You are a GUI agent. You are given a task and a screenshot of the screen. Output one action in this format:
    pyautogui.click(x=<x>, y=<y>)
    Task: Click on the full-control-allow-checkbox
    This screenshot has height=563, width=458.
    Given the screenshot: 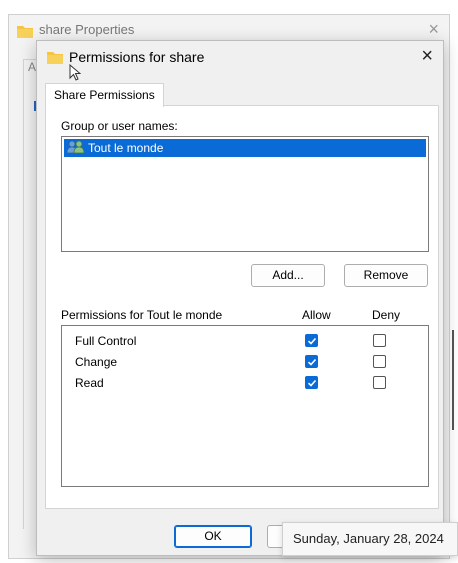 What is the action you would take?
    pyautogui.click(x=311, y=340)
    